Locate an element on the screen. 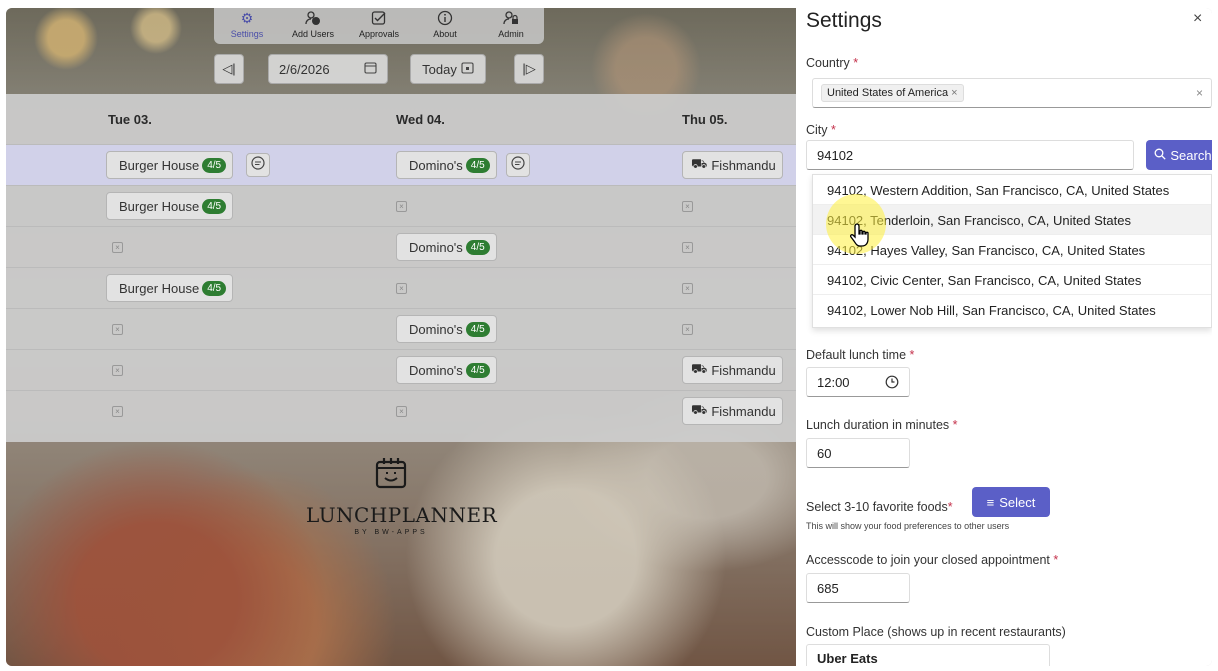 The height and width of the screenshot is (671, 1218). panel-title: Settings is located at coordinates (844, 20).